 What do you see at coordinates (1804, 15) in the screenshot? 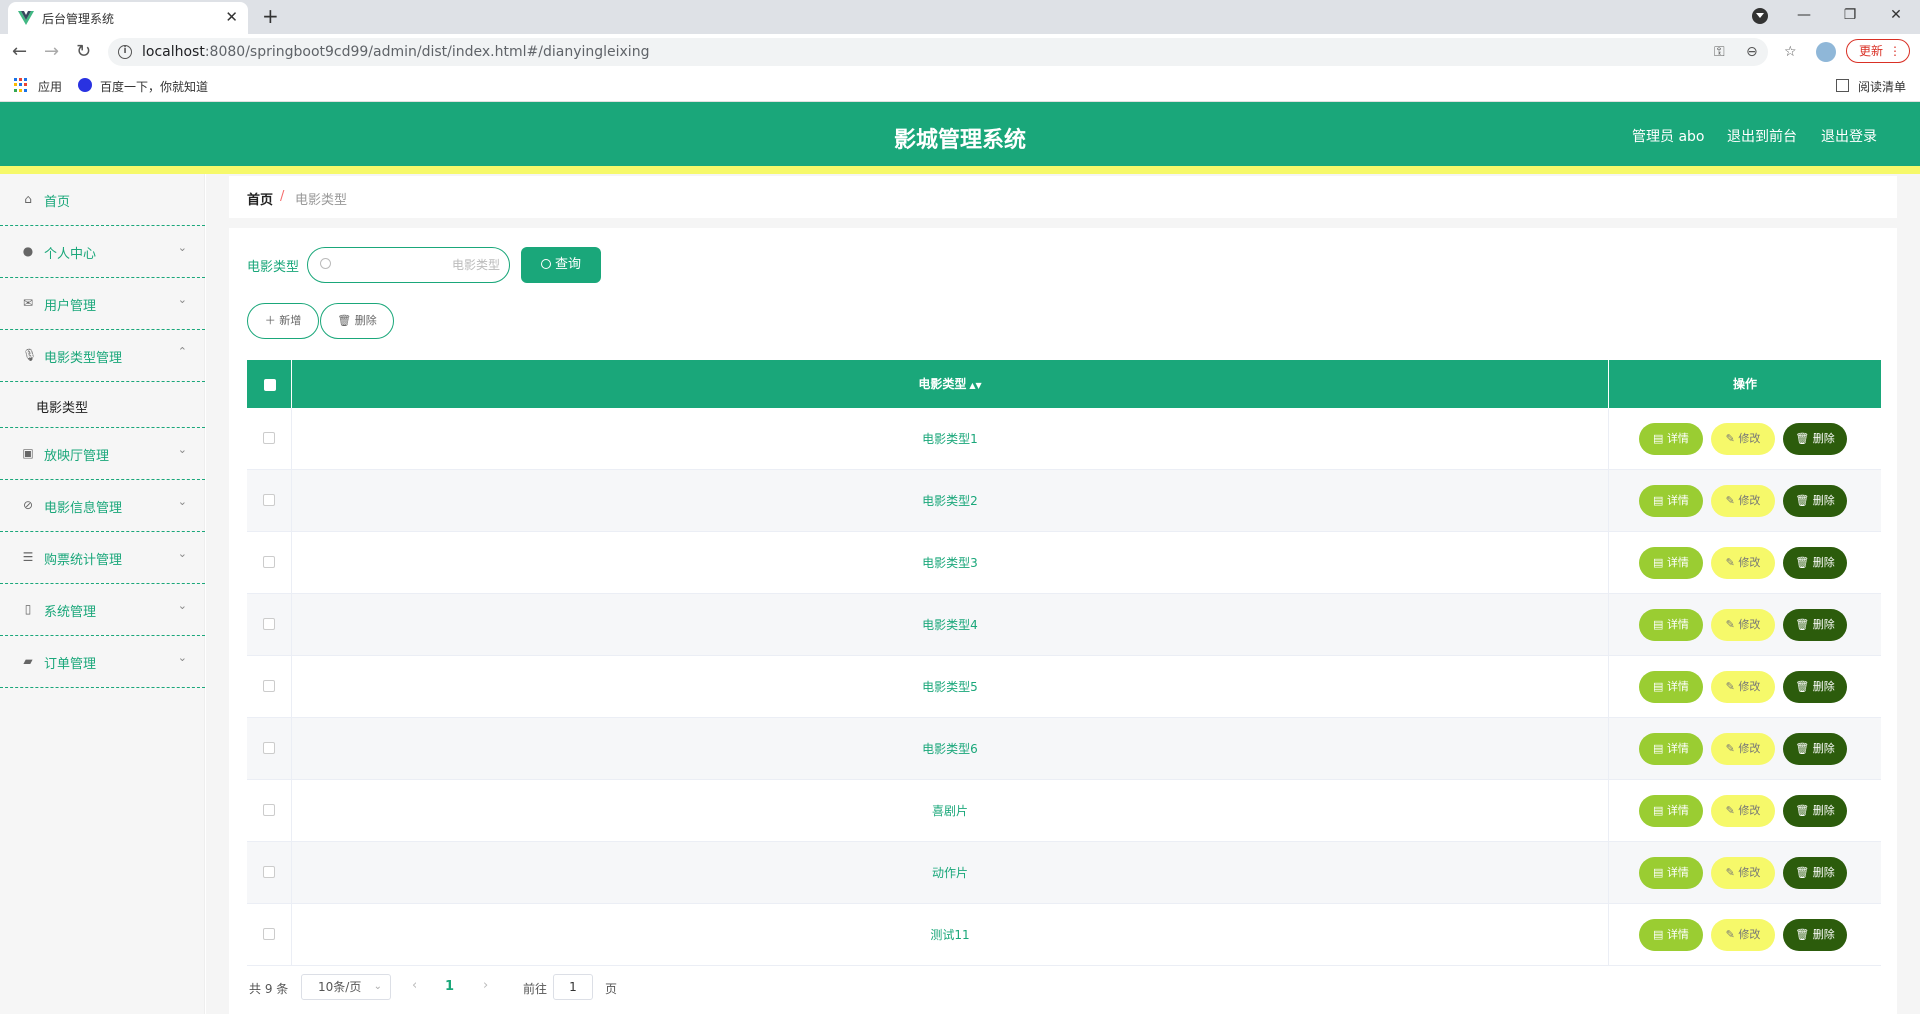
I see `minimize-icon: —` at bounding box center [1804, 15].